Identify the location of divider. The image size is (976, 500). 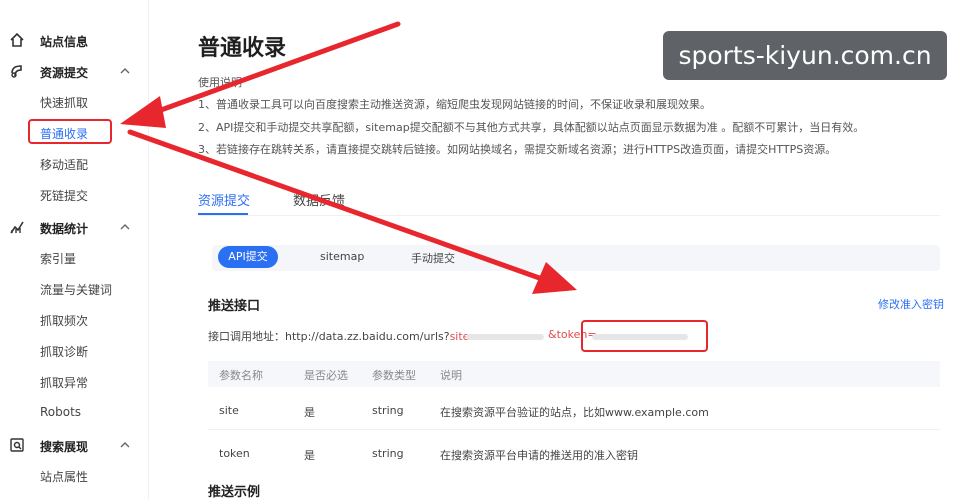
(569, 215).